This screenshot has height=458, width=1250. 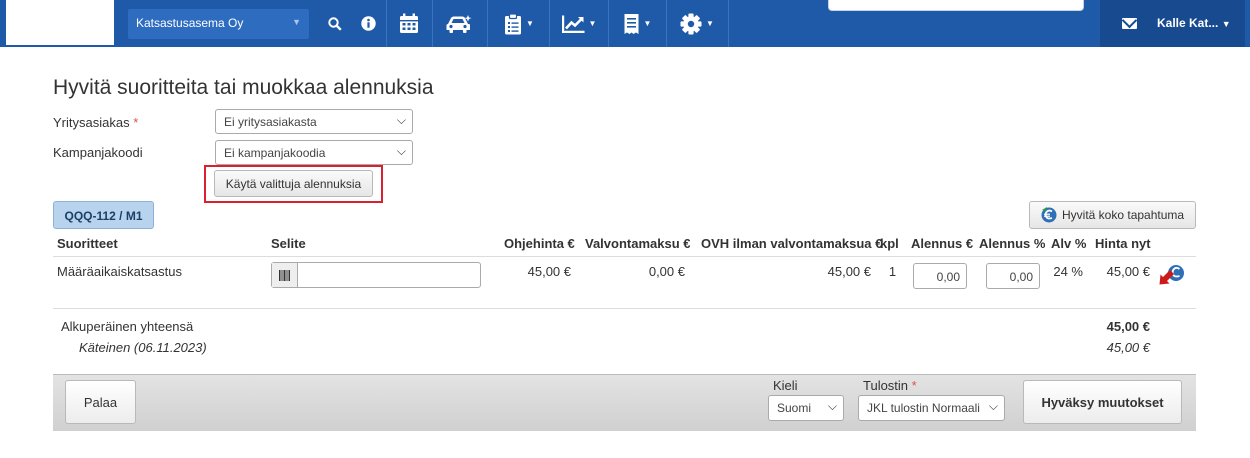 What do you see at coordinates (792, 243) in the screenshot?
I see `col-vat-free-price: OVH ilman valvontamaksua €` at bounding box center [792, 243].